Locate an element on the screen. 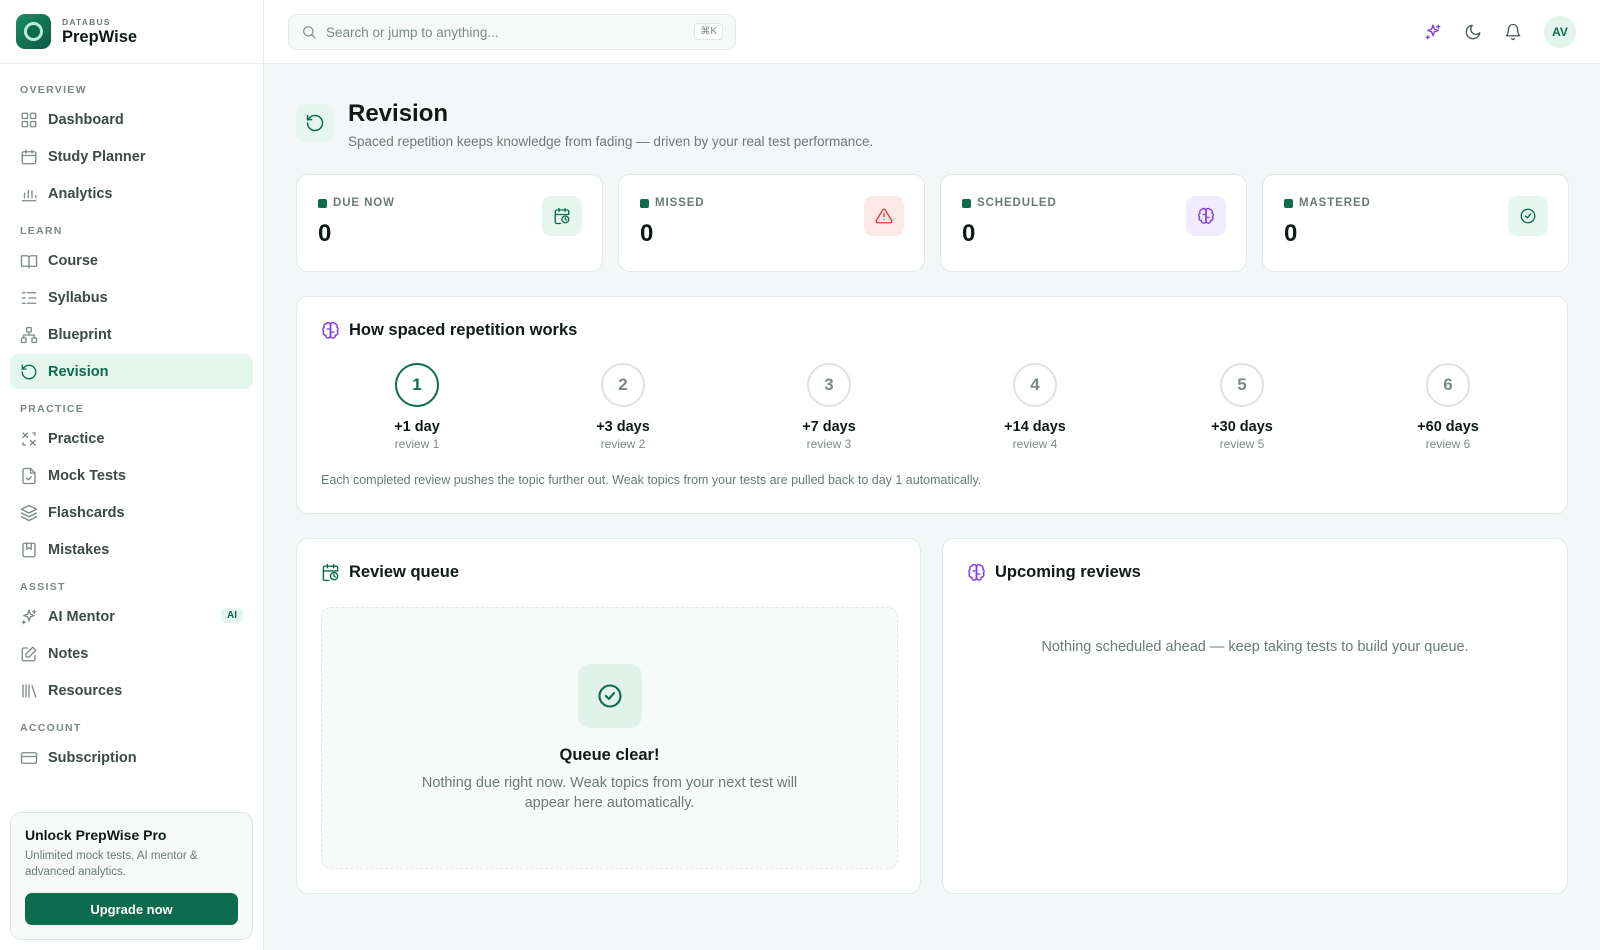 Image resolution: width=1600 pixels, height=950 pixels. sidebar-item-subscription: Subscription is located at coordinates (131, 757).